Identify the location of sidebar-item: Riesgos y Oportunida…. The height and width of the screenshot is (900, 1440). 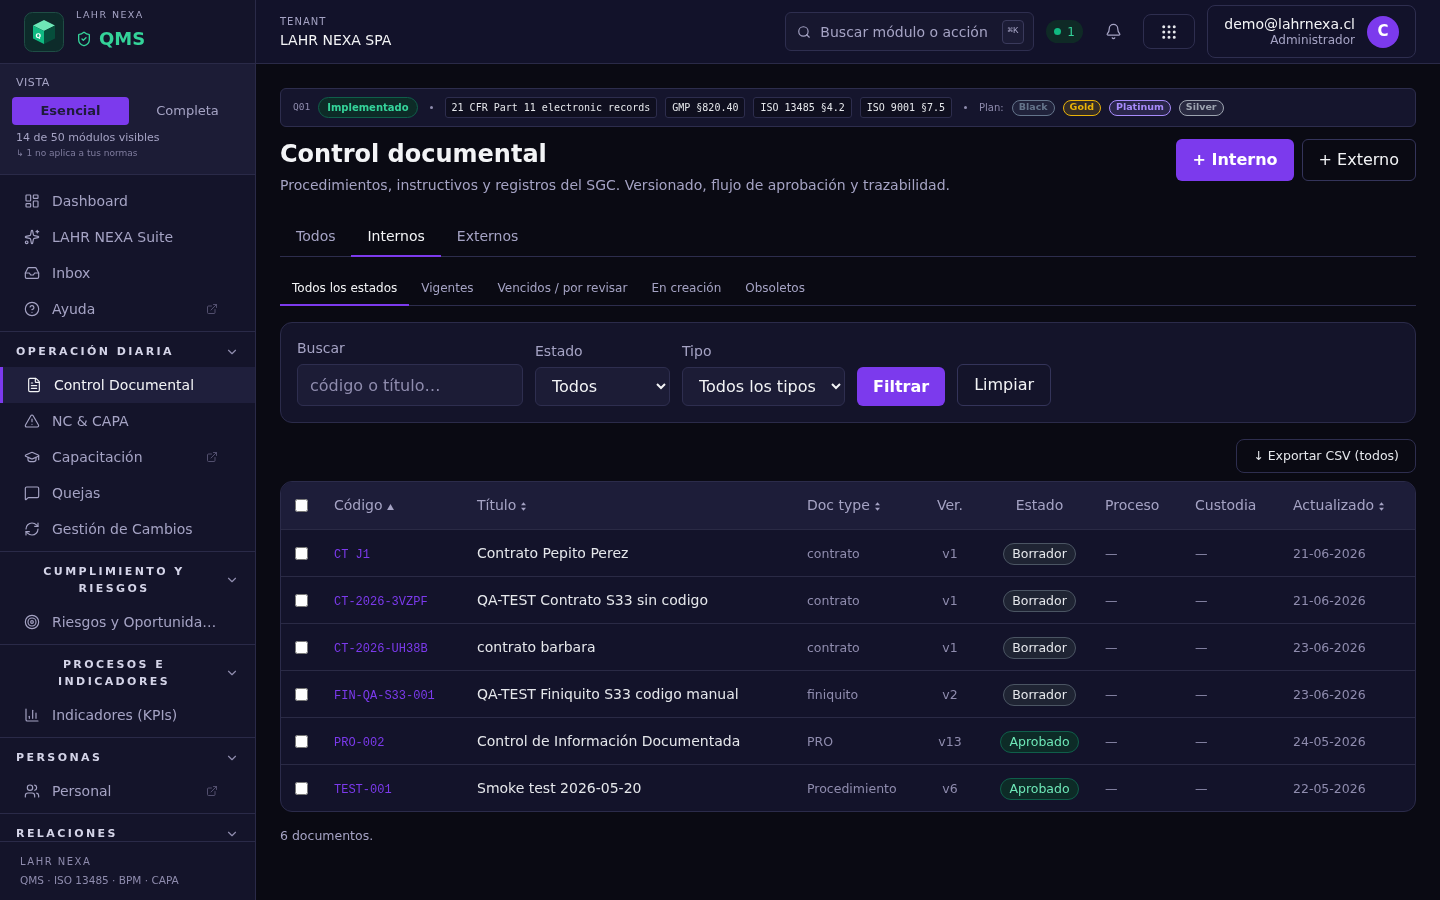
(127, 622).